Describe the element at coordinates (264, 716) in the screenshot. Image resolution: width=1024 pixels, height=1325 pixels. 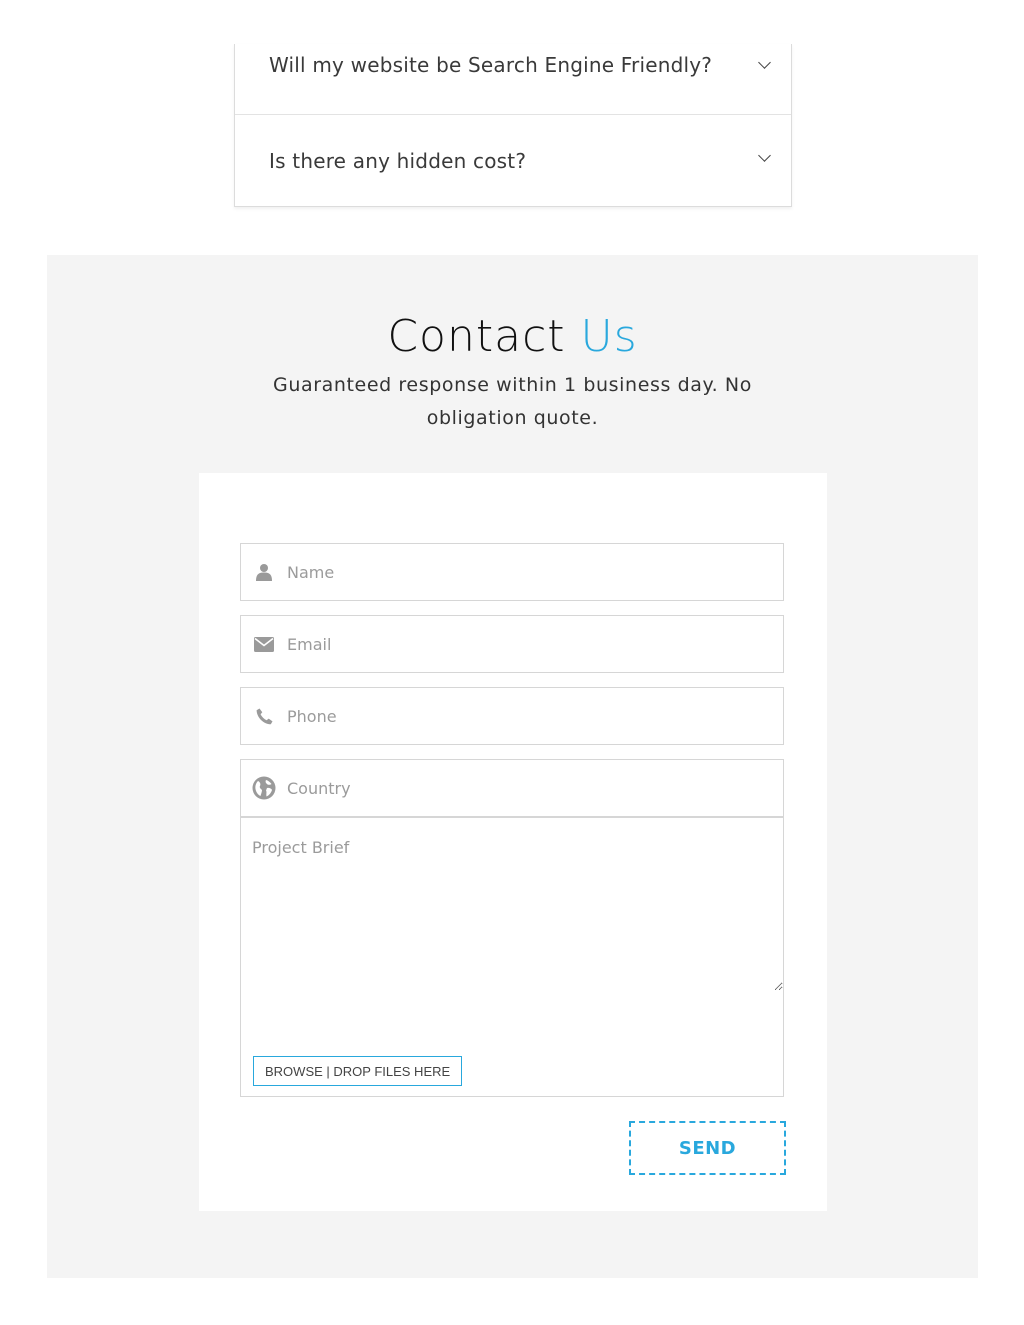
I see `phone-icon` at that location.